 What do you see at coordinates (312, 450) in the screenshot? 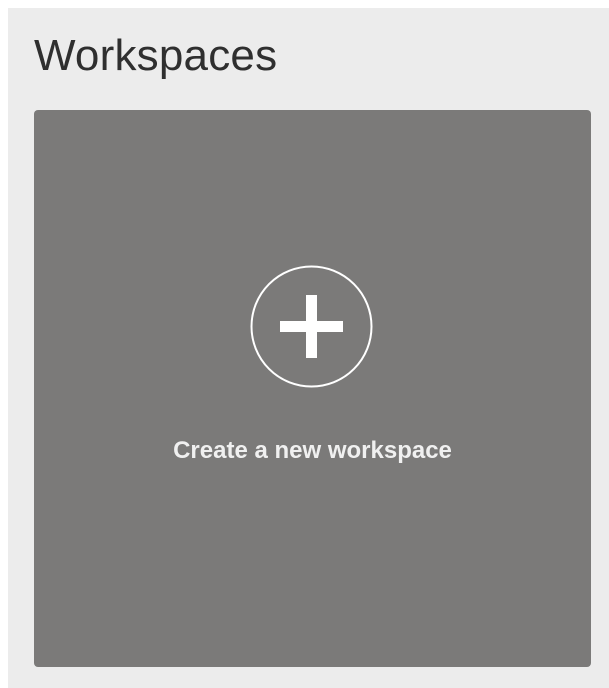
I see `create-workspace-label: Create a new workspace` at bounding box center [312, 450].